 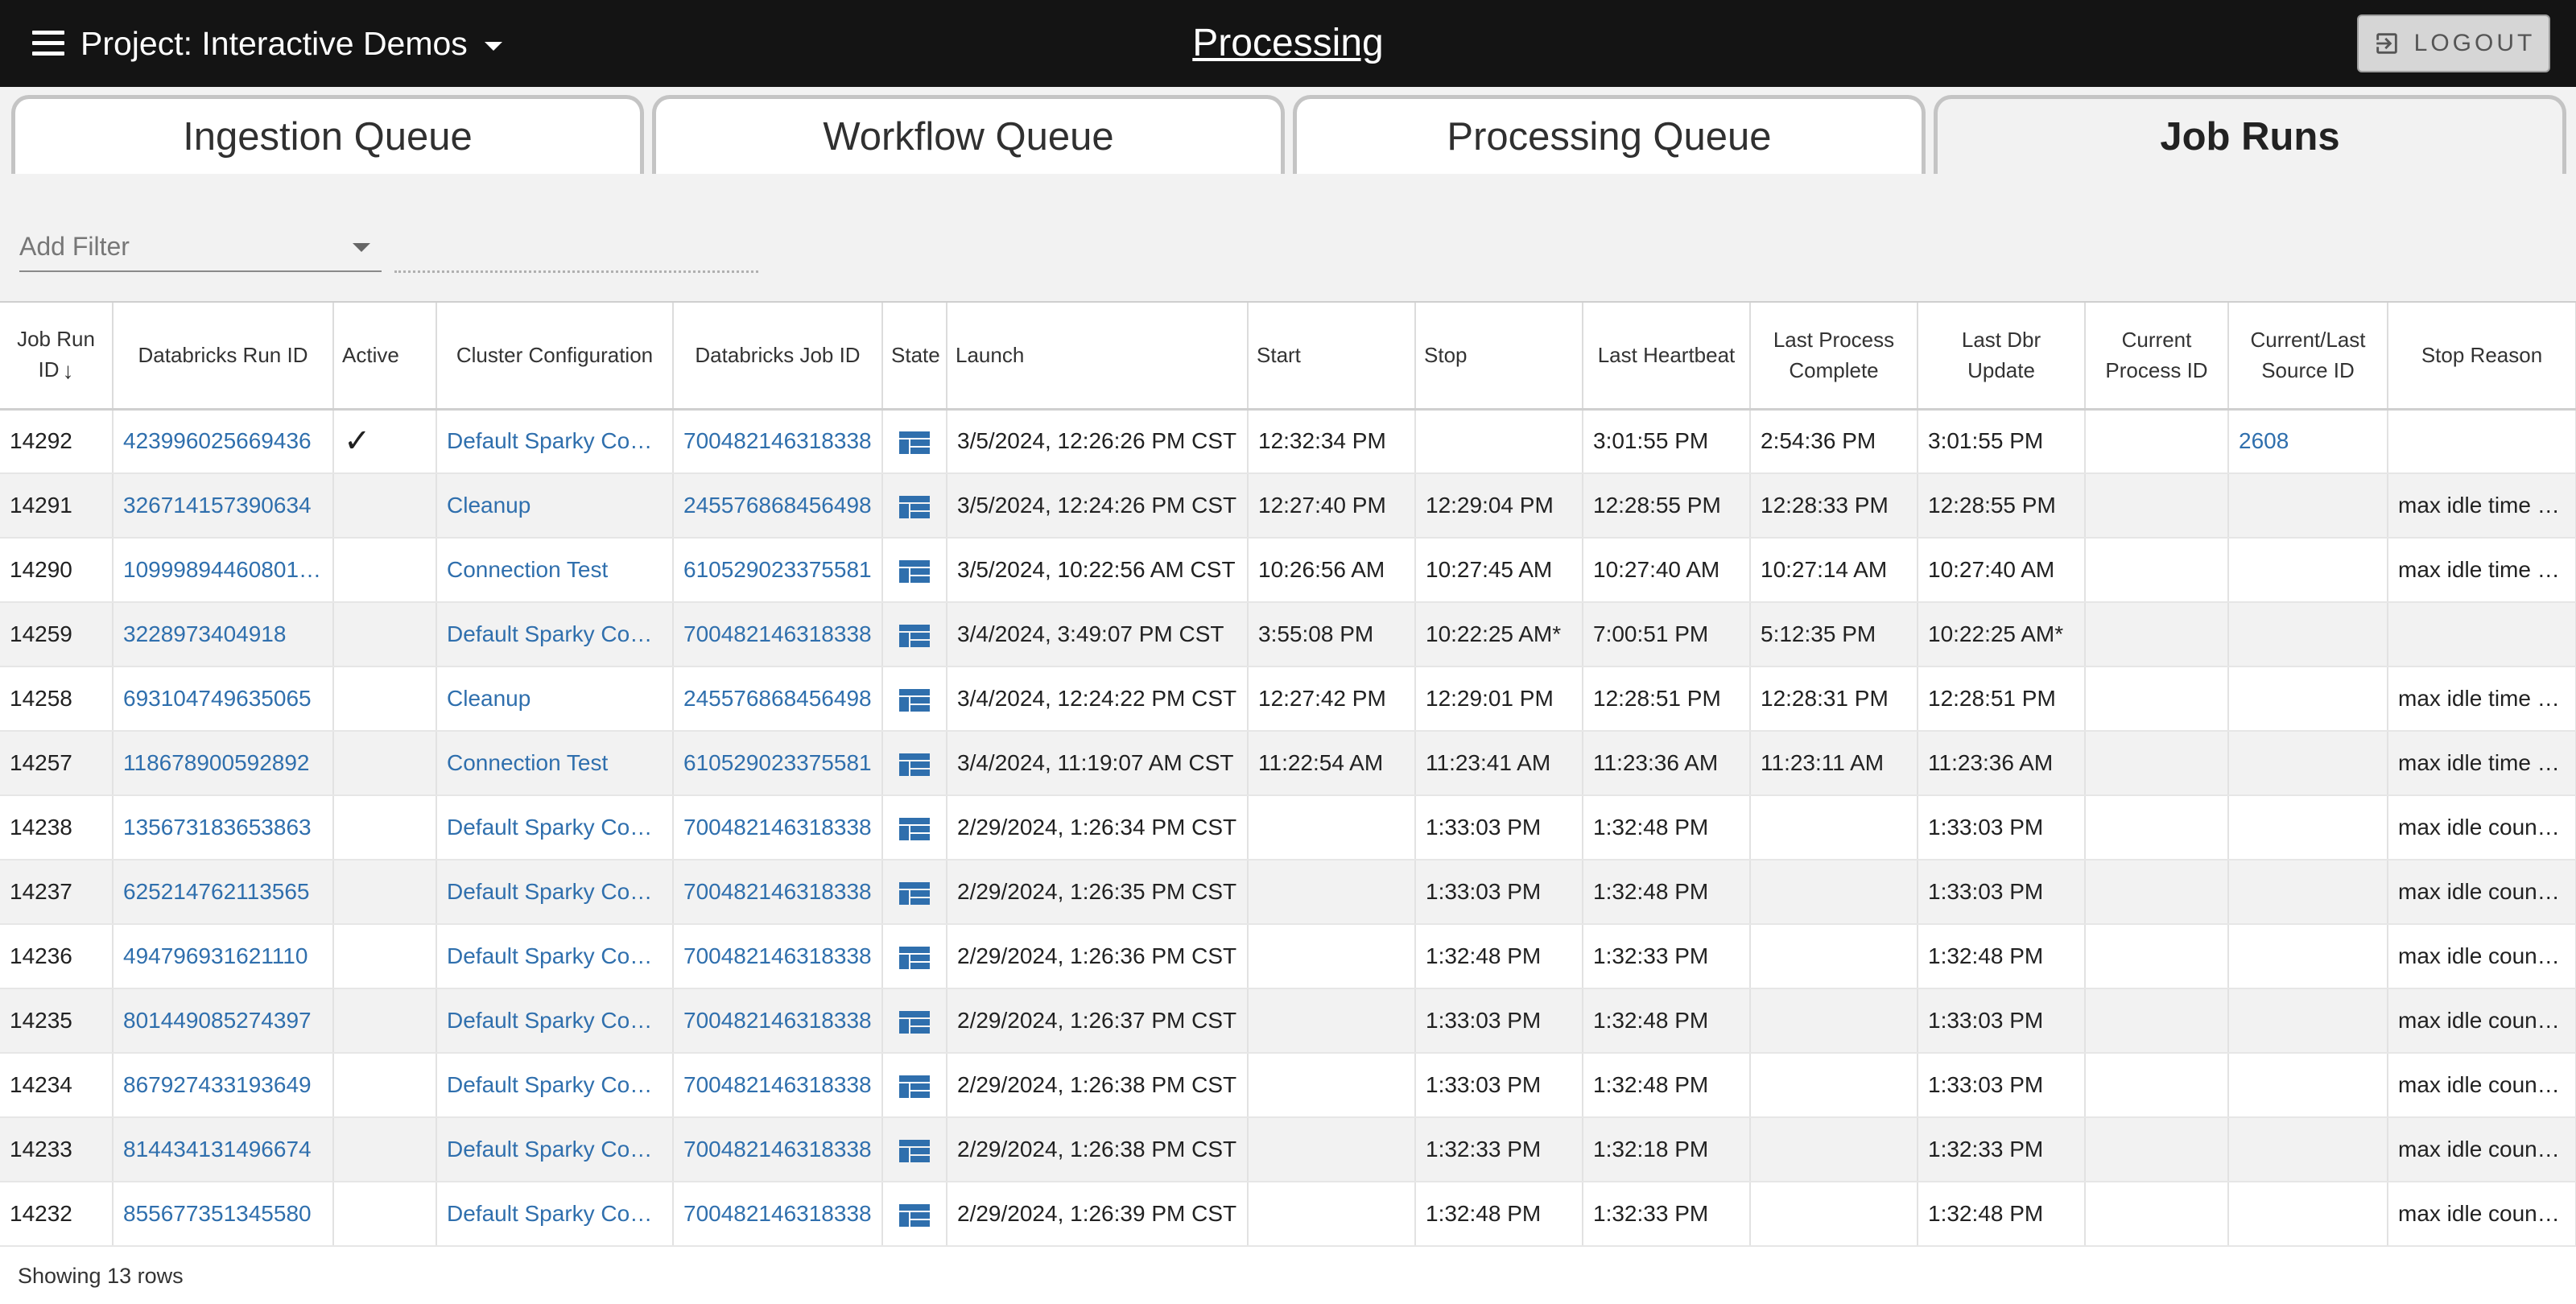 I want to click on cell-databricks-run-id: 423996025669436, so click(x=223, y=441).